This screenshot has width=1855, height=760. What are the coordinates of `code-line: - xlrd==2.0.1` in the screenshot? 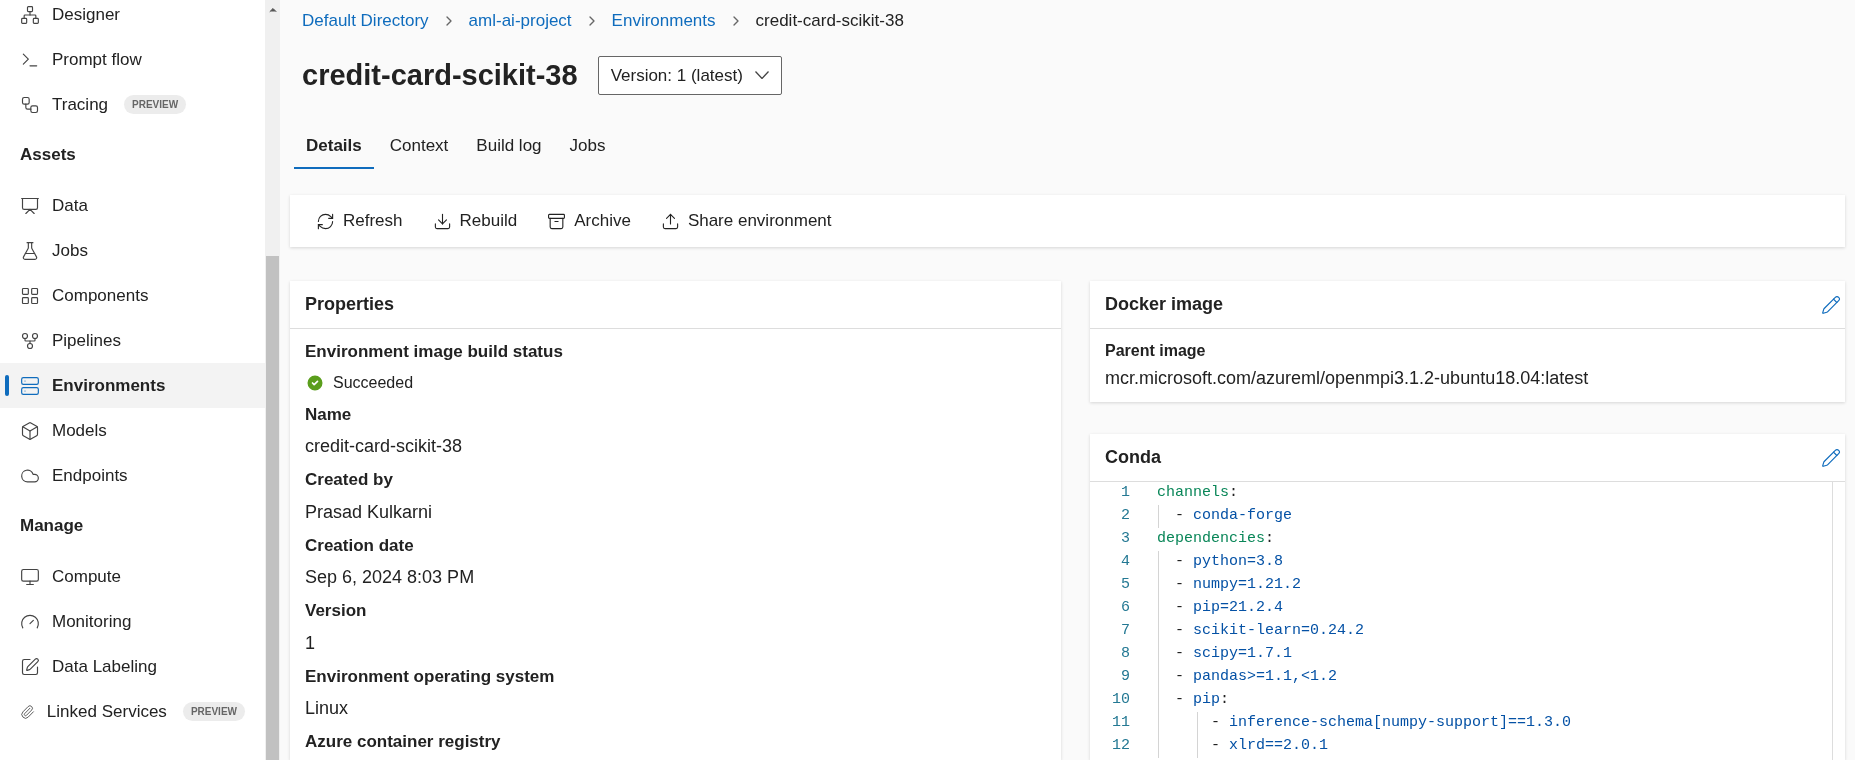 It's located at (1269, 746).